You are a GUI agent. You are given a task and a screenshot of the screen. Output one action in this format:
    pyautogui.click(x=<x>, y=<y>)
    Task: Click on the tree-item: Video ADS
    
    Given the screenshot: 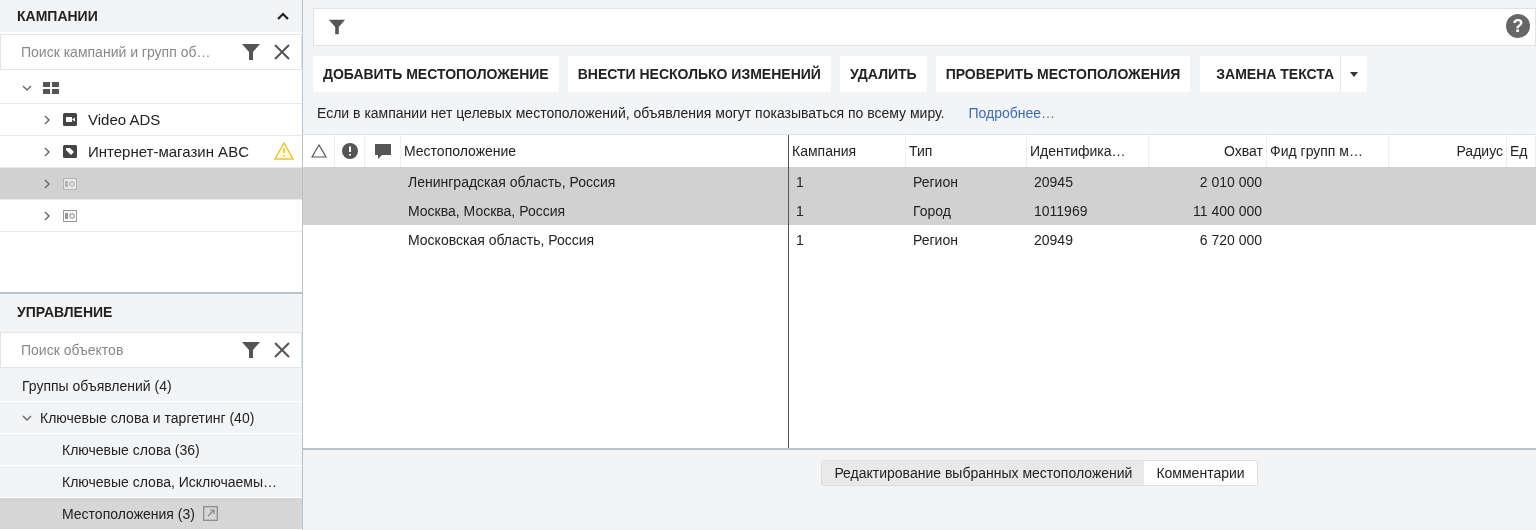 What is the action you would take?
    pyautogui.click(x=151, y=120)
    